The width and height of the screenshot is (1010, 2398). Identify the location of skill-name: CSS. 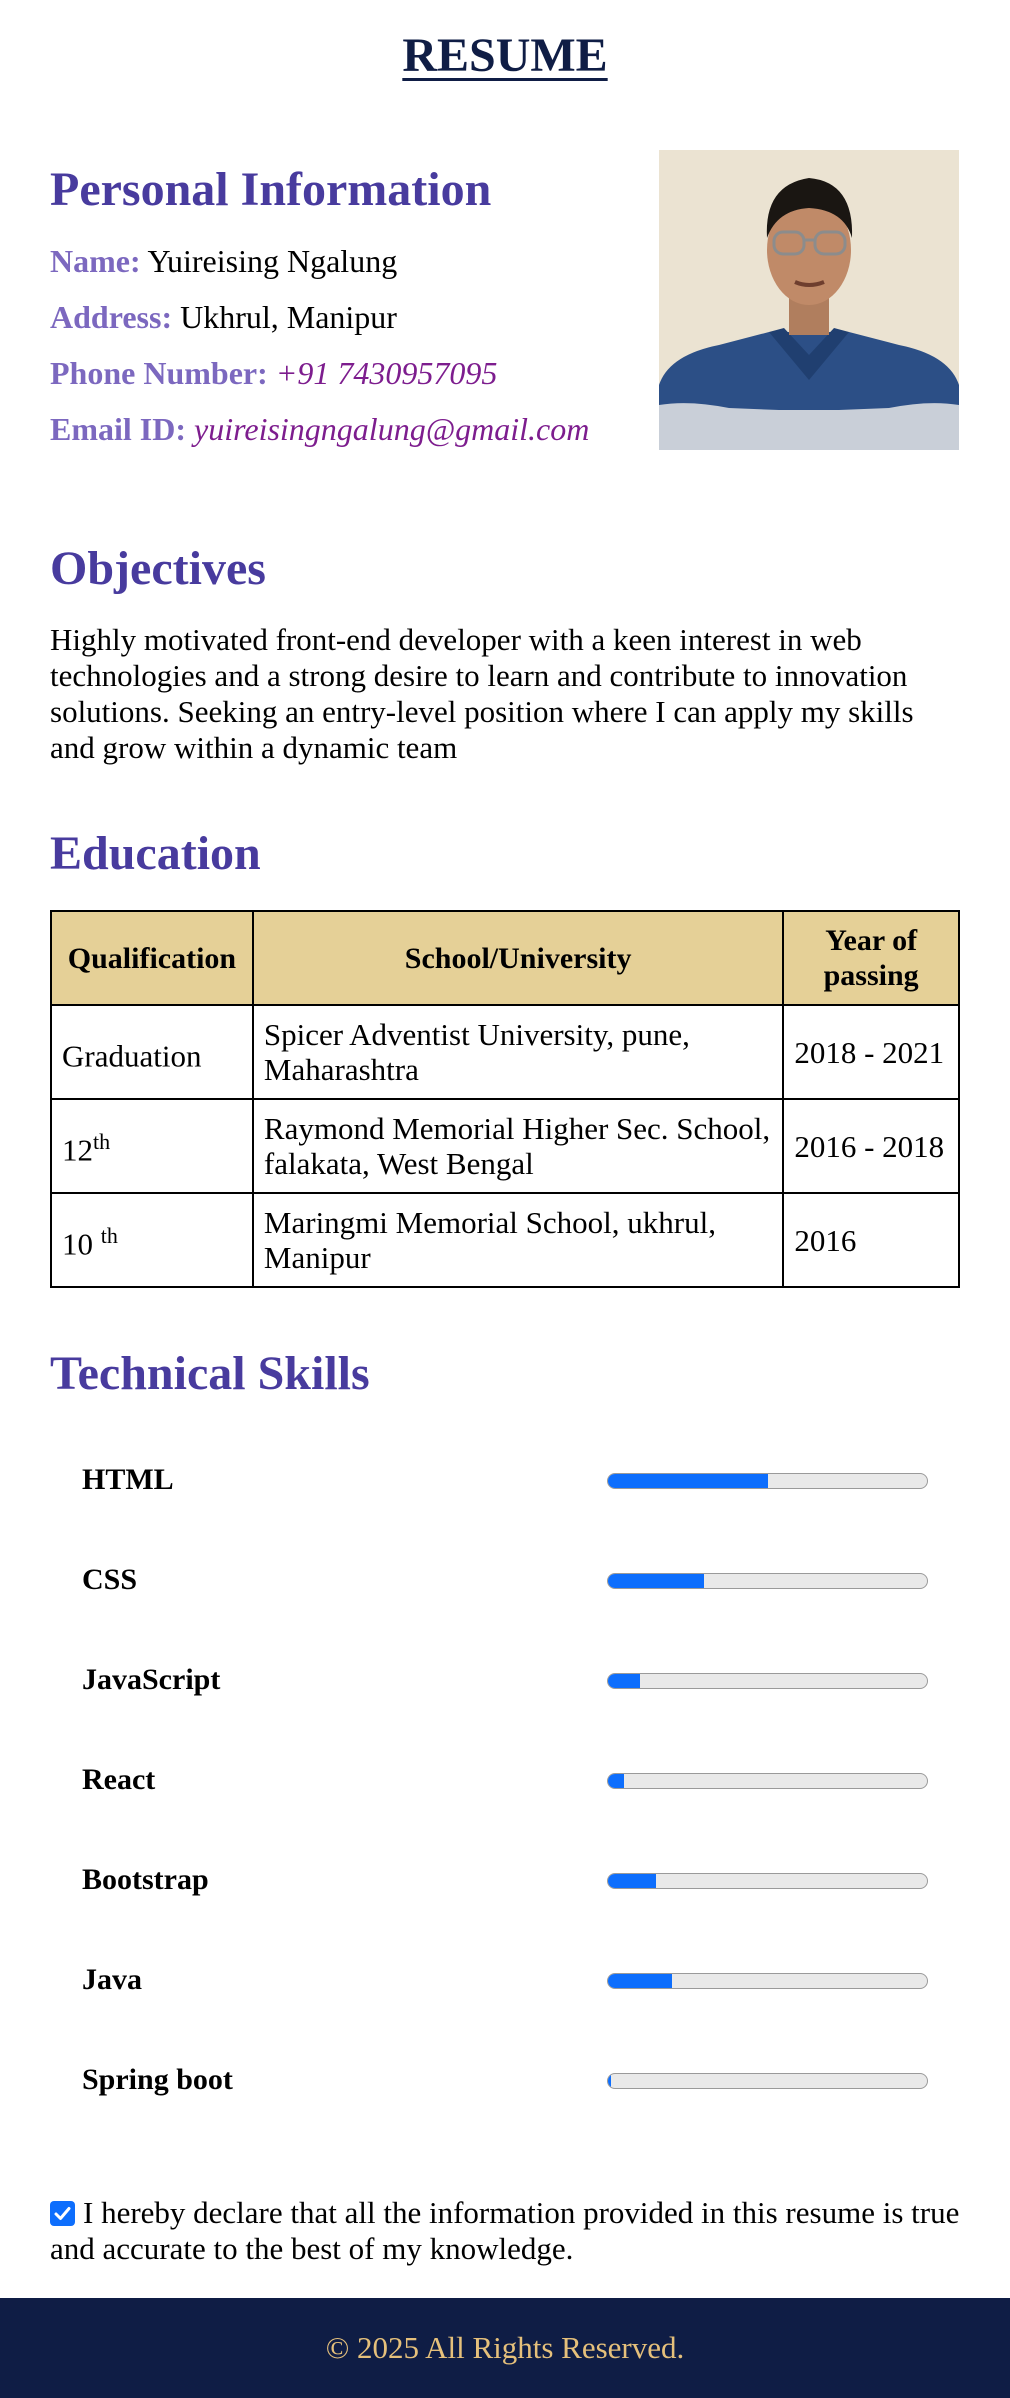
(110, 1579).